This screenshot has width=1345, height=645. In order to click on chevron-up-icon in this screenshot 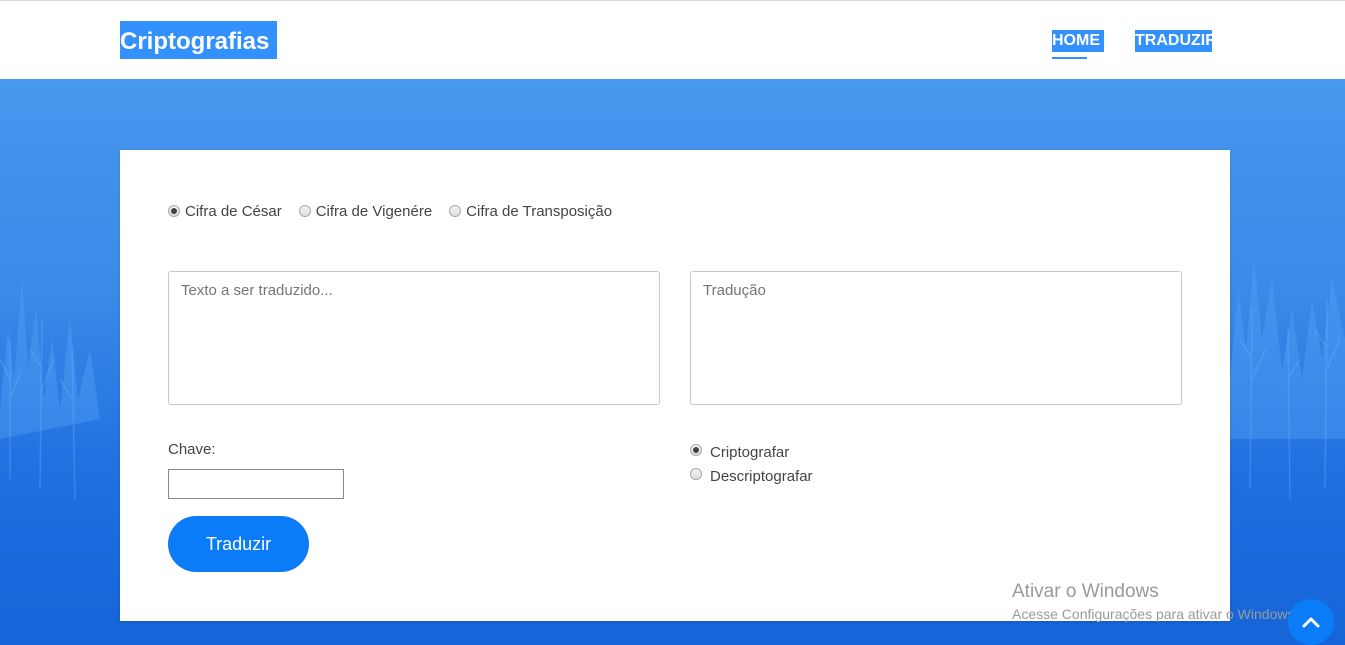, I will do `click(1311, 622)`.